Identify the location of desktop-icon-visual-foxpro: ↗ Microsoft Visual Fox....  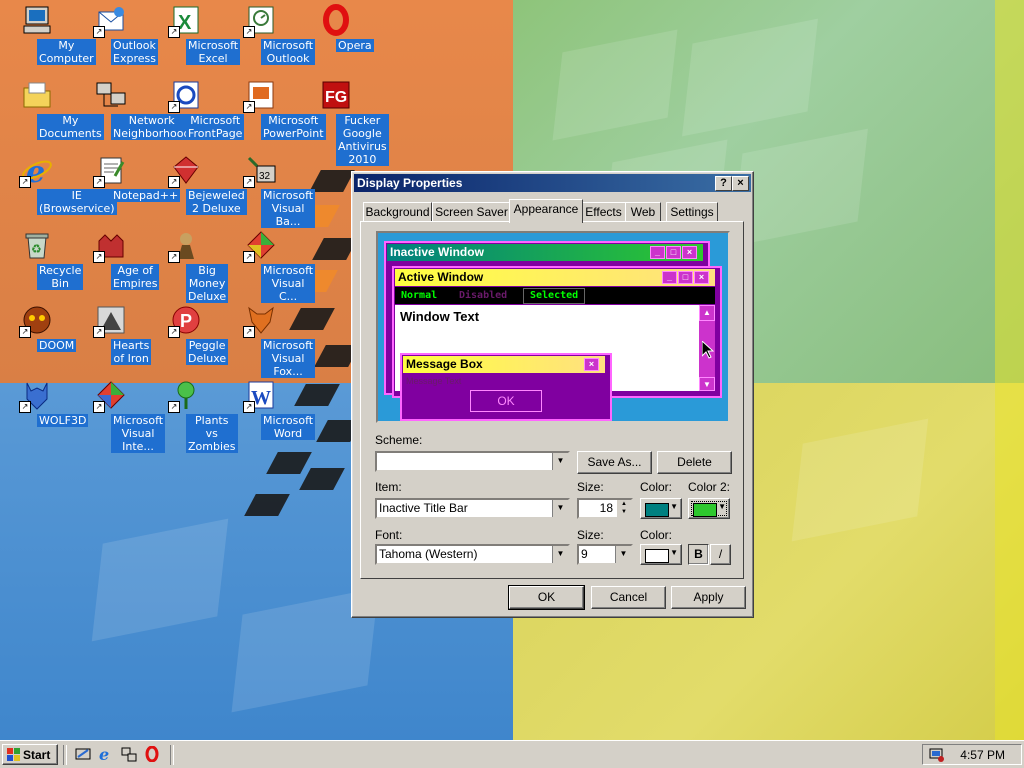
(270, 340).